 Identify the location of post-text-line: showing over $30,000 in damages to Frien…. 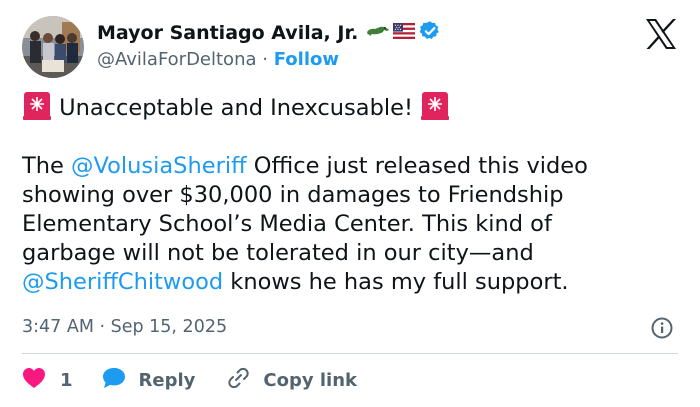
(293, 195).